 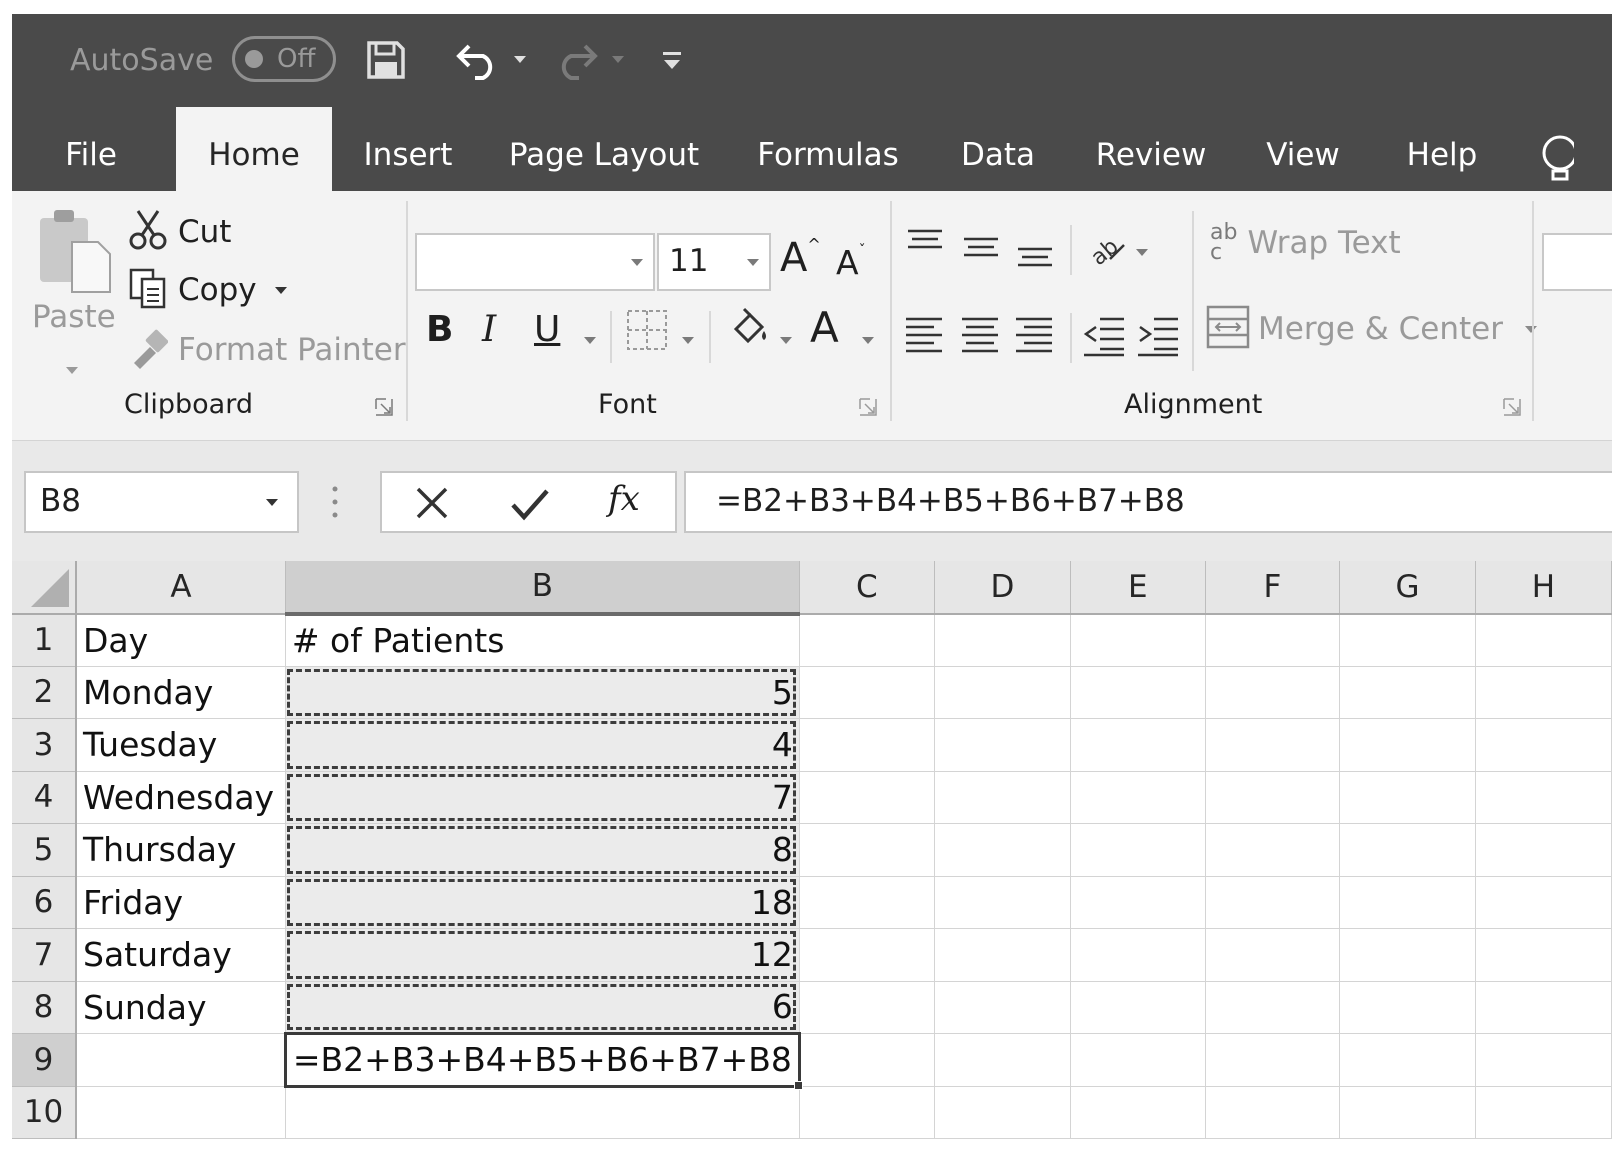 What do you see at coordinates (181, 692) in the screenshot?
I see `cell-a2: Monday` at bounding box center [181, 692].